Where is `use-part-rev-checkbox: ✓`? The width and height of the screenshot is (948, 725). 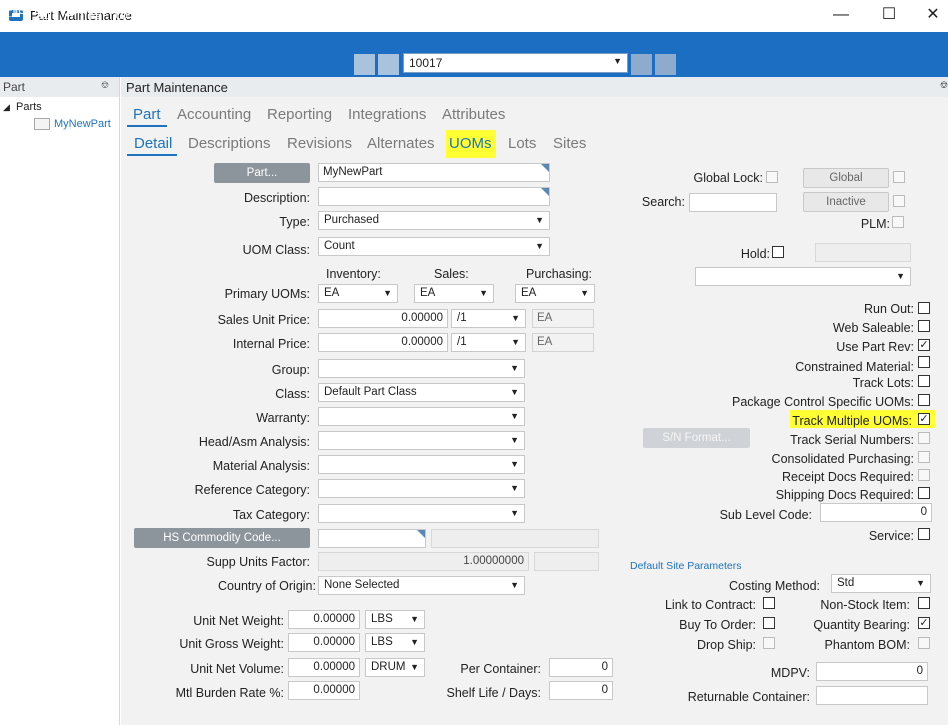 use-part-rev-checkbox: ✓ is located at coordinates (924, 345).